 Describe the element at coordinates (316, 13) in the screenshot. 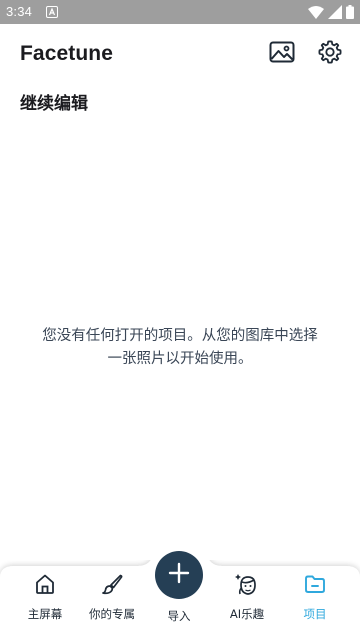

I see `wifi-icon` at that location.